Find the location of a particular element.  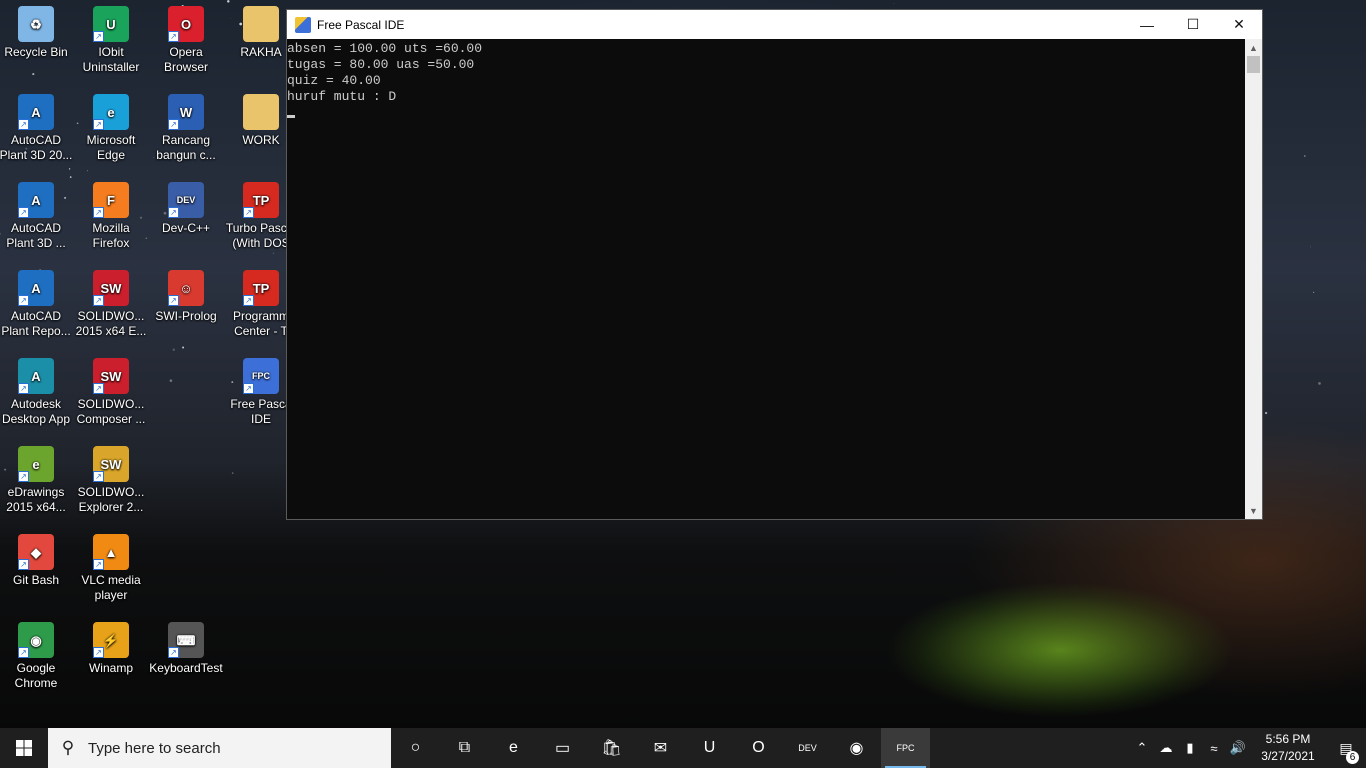

desktop-icon: ▲ ↗ VLC media player is located at coordinates (111, 573).